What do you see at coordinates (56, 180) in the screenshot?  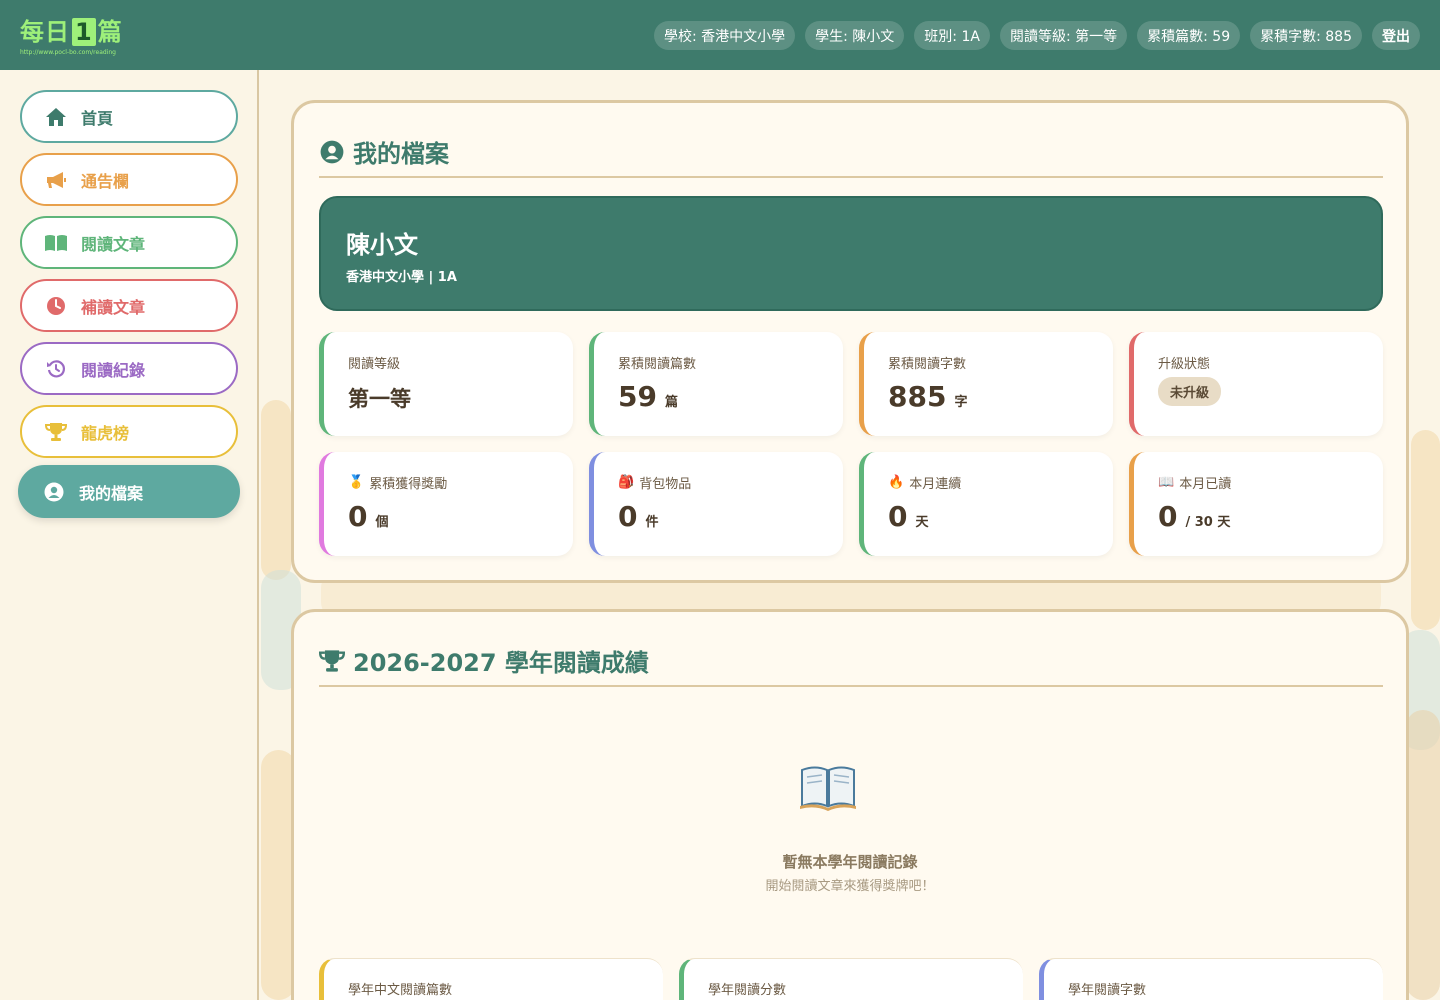 I see `megaphone-icon` at bounding box center [56, 180].